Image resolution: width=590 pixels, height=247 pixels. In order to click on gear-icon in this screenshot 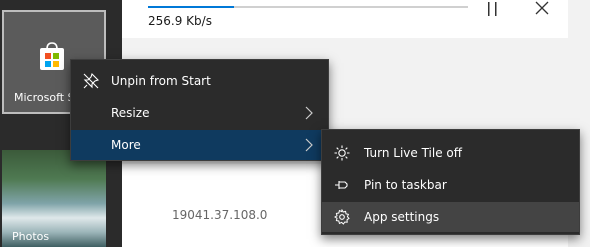, I will do `click(342, 217)`.